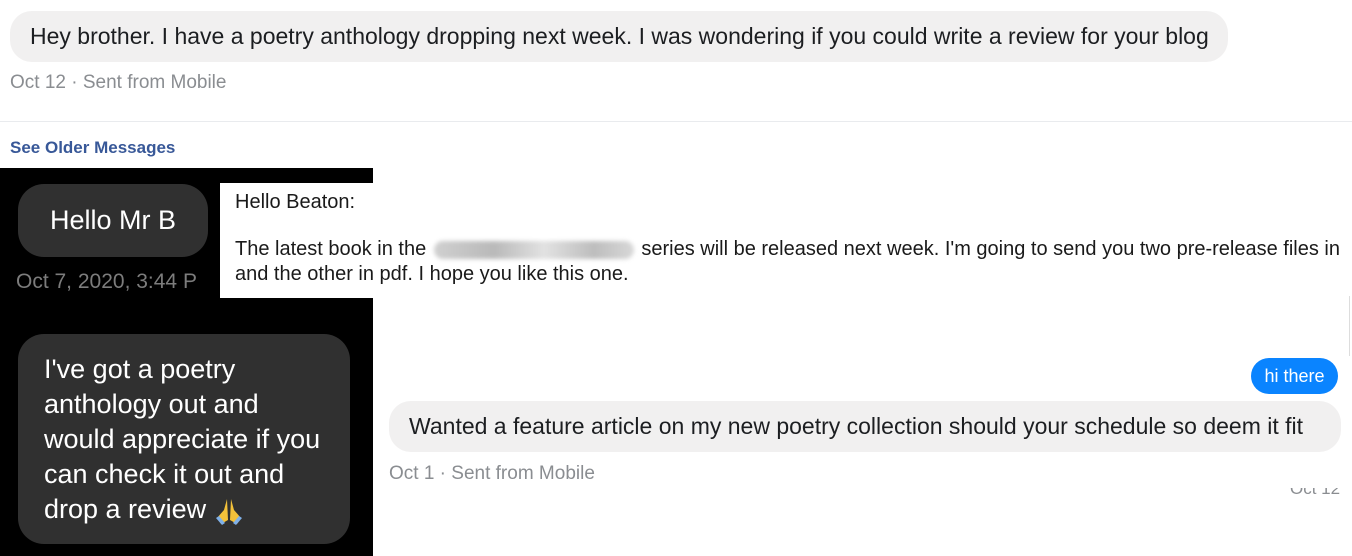 Image resolution: width=1352 pixels, height=556 pixels. I want to click on panel-edge-line, so click(1349, 326).